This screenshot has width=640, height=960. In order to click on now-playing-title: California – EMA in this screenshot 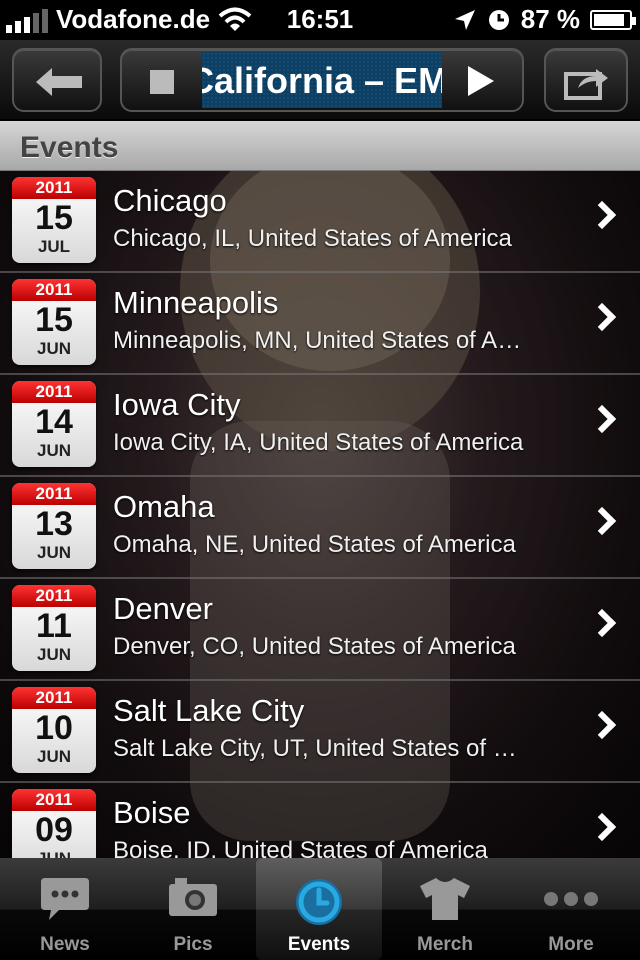, I will do `click(322, 80)`.